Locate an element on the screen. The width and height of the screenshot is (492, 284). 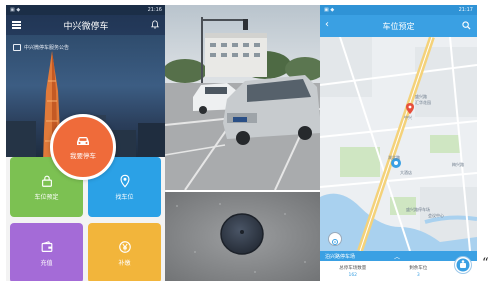
status-bar: ▣ ◆ 21:17 is located at coordinates (398, 10).